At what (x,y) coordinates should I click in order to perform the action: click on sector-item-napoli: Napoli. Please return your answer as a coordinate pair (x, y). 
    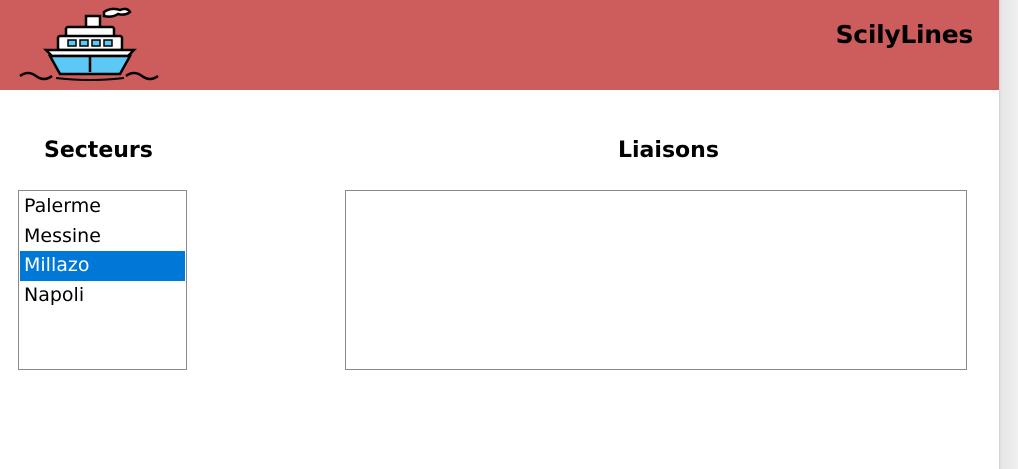
    Looking at the image, I should click on (102, 296).